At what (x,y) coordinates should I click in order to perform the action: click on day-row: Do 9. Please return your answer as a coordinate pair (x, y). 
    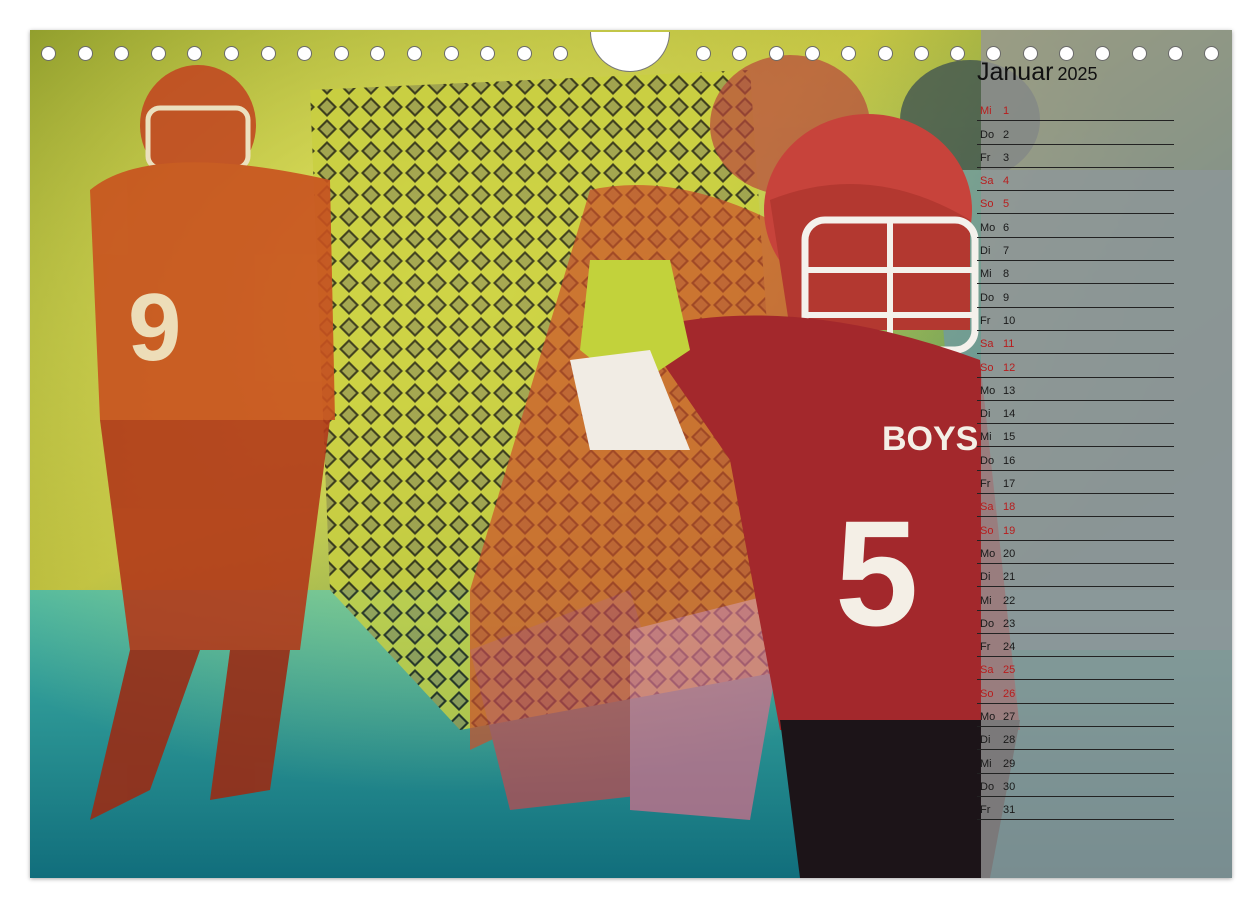
    Looking at the image, I should click on (1075, 296).